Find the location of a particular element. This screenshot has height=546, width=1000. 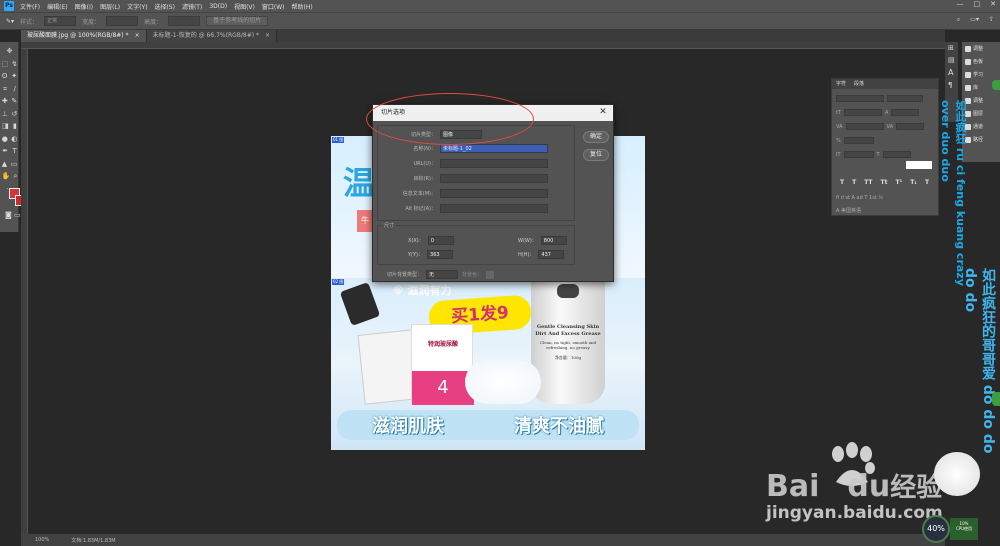

dock-learn: 学习 is located at coordinates (981, 74).